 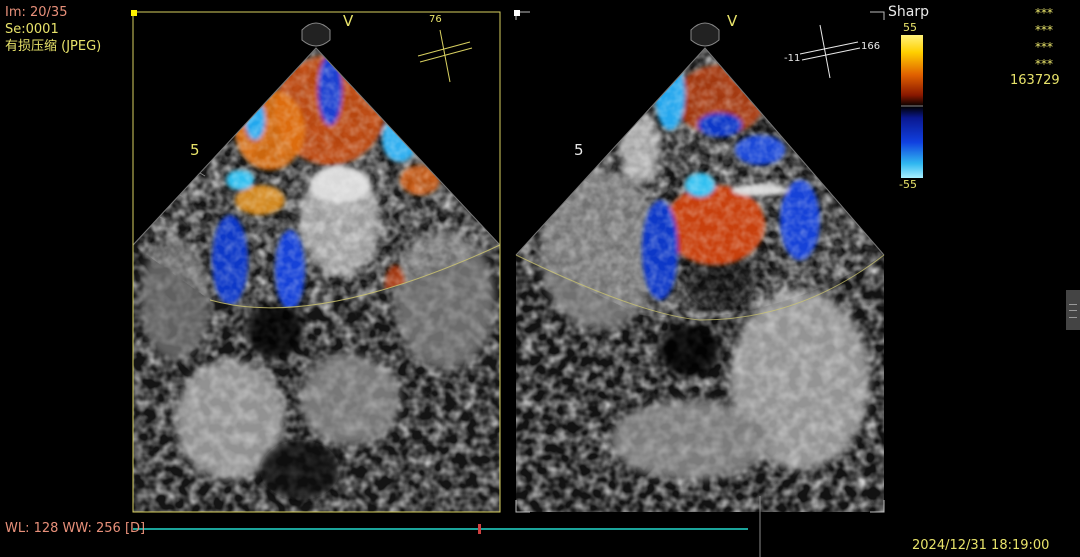 What do you see at coordinates (908, 184) in the screenshot?
I see `scale-min-label: -55` at bounding box center [908, 184].